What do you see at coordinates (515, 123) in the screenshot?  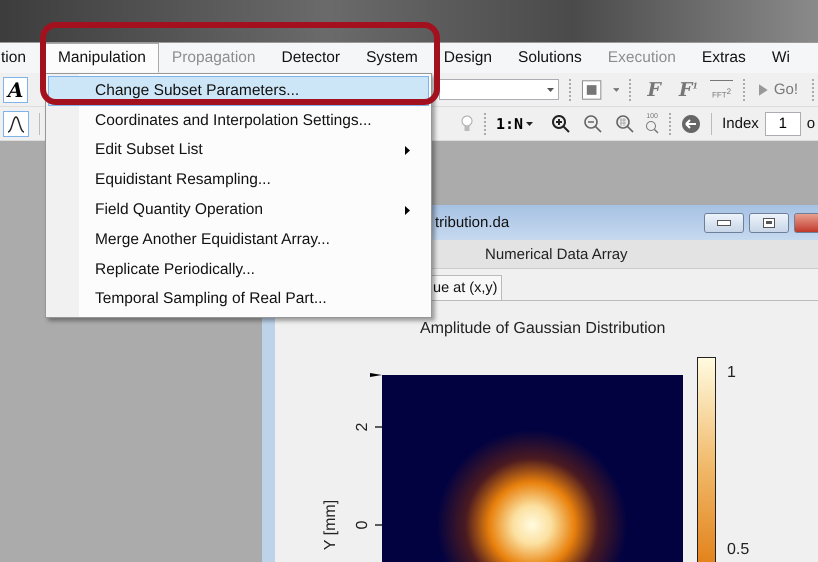 I see `ratio-dropdown: 1:N` at bounding box center [515, 123].